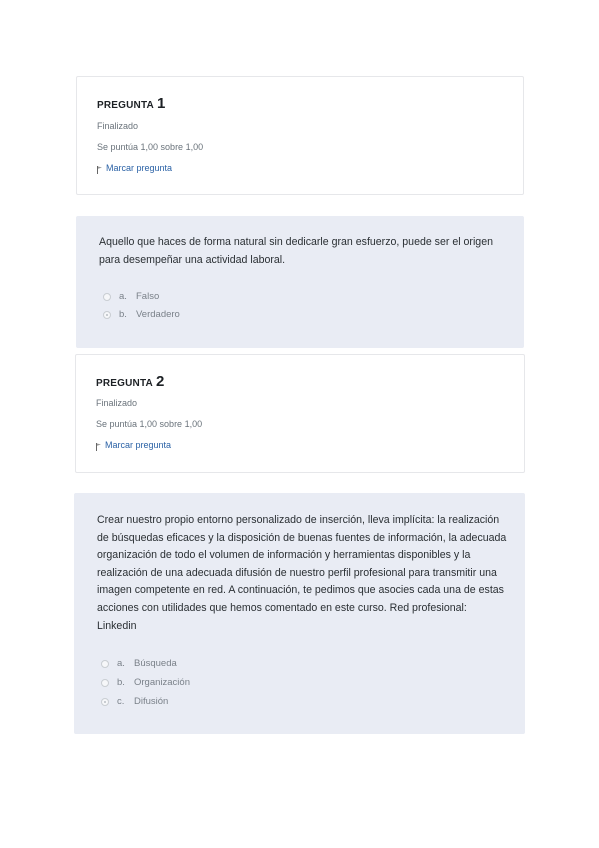 The width and height of the screenshot is (599, 848). What do you see at coordinates (160, 381) in the screenshot?
I see `question-number: 2` at bounding box center [160, 381].